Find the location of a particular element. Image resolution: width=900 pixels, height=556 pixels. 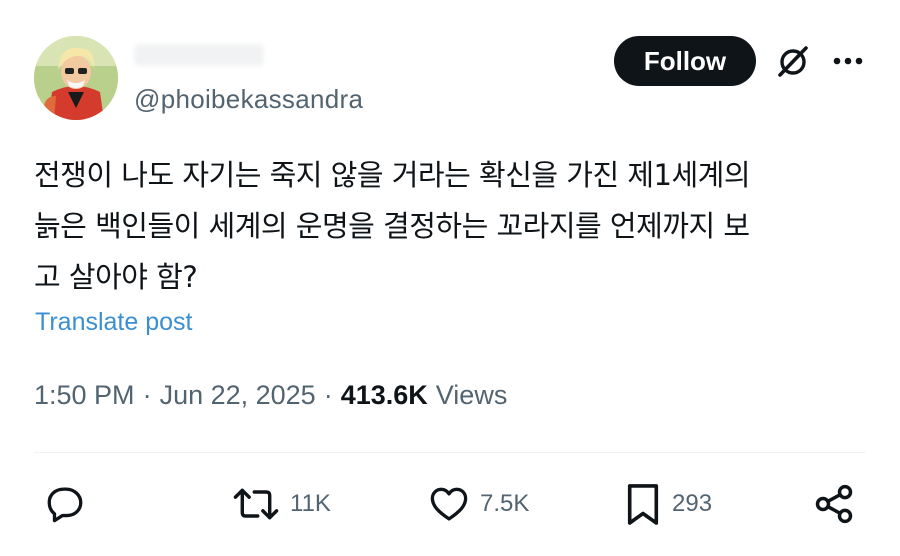

display-name-blurred is located at coordinates (199, 55).